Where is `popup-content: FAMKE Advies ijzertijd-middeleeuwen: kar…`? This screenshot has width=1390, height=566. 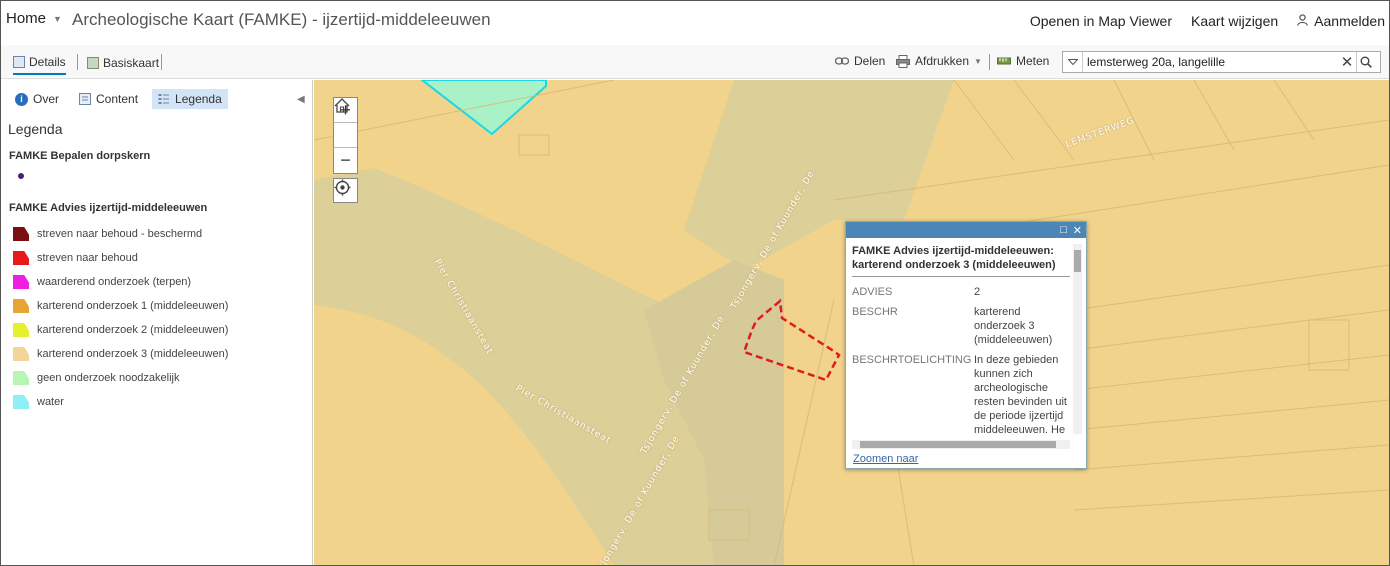 popup-content: FAMKE Advies ijzertijd-middeleeuwen: kar… is located at coordinates (961, 341).